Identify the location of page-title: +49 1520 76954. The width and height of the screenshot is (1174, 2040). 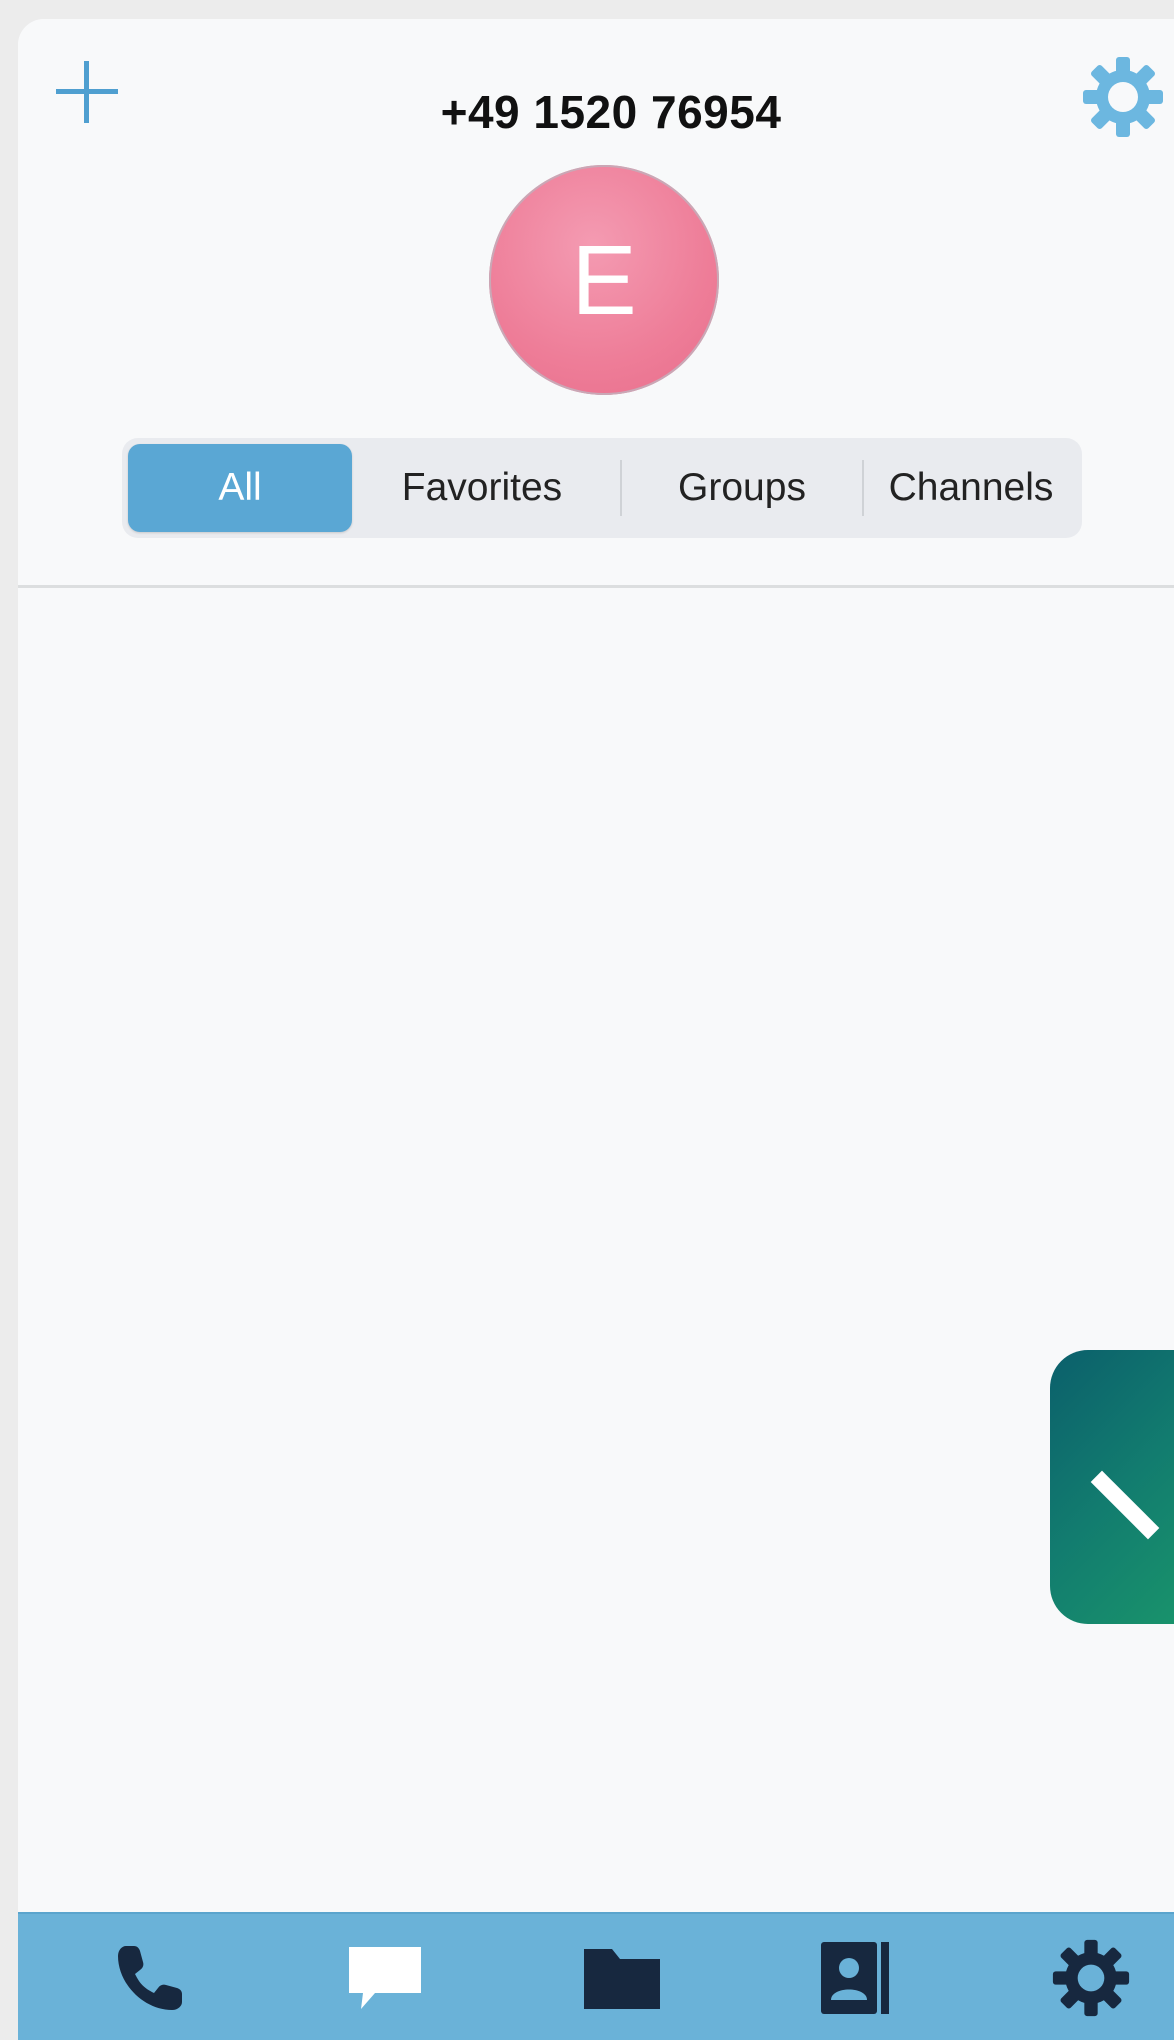
(611, 112).